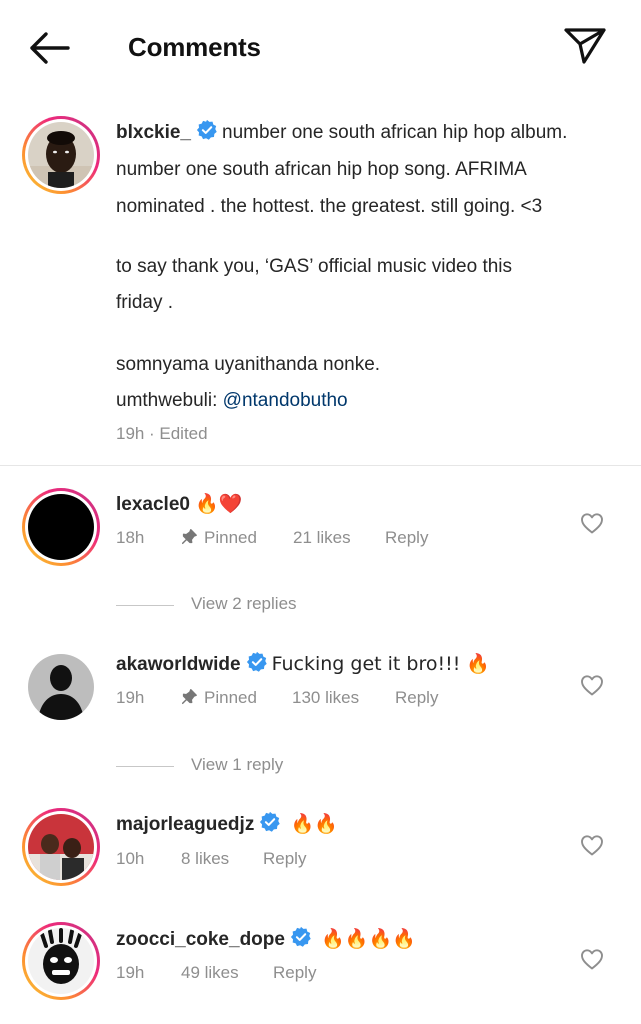 Image resolution: width=641 pixels, height=1024 pixels. What do you see at coordinates (185, 824) in the screenshot?
I see `comment-username: majorleaguedjz` at bounding box center [185, 824].